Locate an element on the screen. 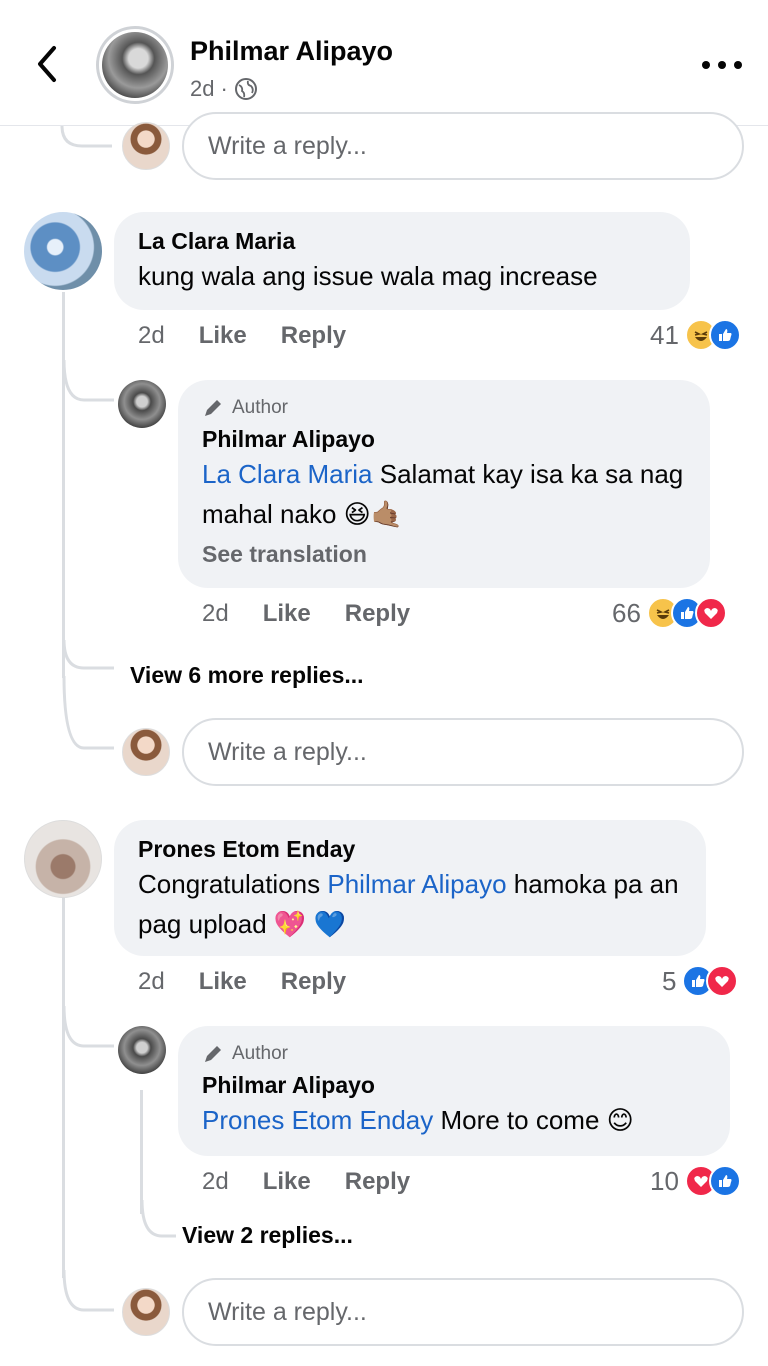 The height and width of the screenshot is (1366, 768). comment-text-start: Congratulations is located at coordinates (229, 884).